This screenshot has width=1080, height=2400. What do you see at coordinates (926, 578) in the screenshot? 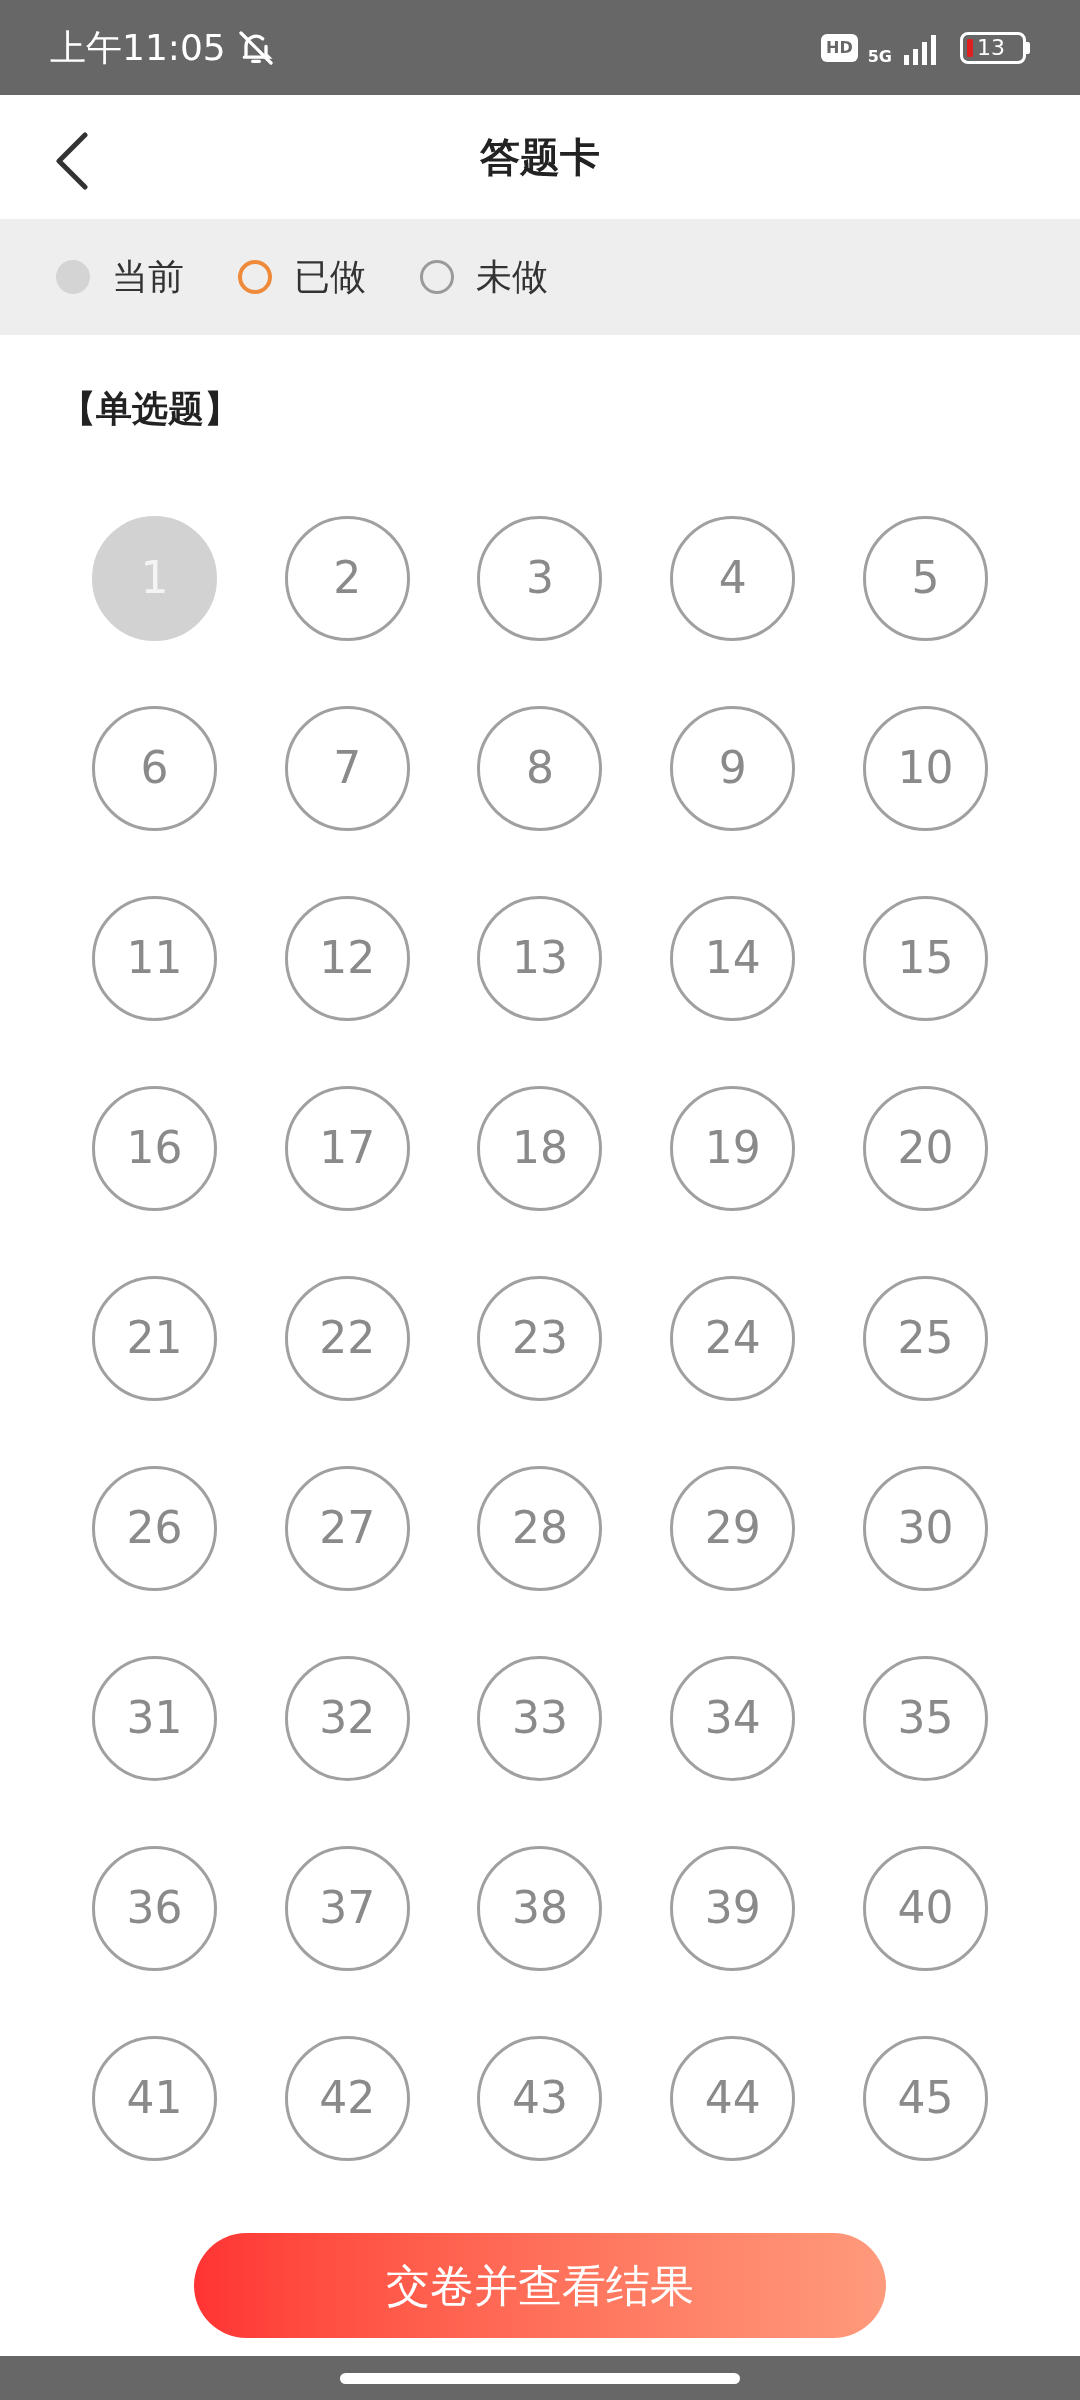
I see `question-number: 5` at bounding box center [926, 578].